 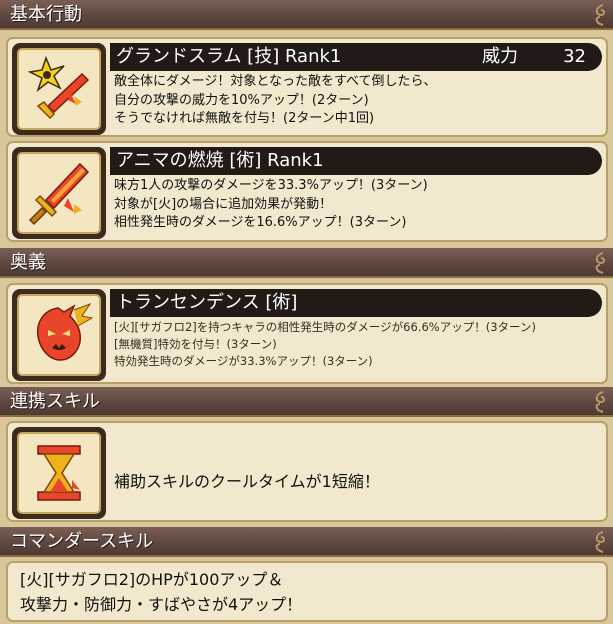 What do you see at coordinates (356, 161) in the screenshot?
I see `skill-title-bar: アニマの燃焼 [術] Rank1` at bounding box center [356, 161].